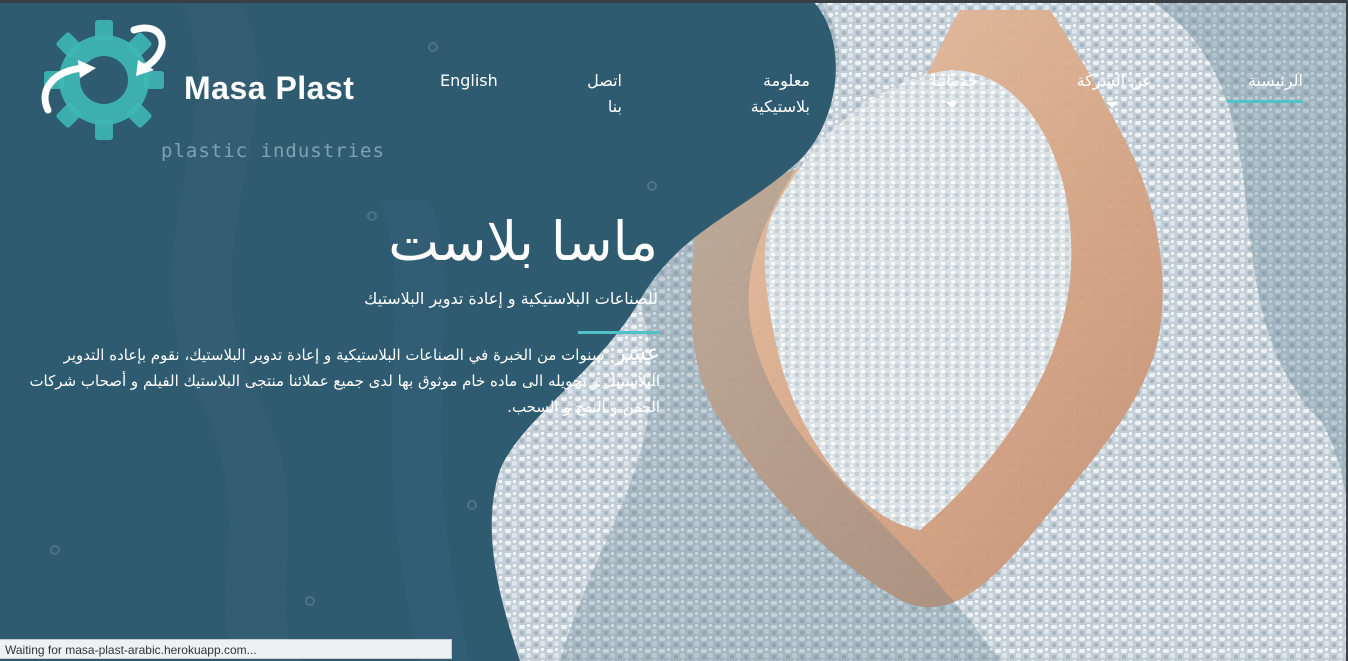 The width and height of the screenshot is (1348, 661). Describe the element at coordinates (770, 94) in the screenshot. I see `nav-plastic-info: معلومة بلاستيكية` at that location.